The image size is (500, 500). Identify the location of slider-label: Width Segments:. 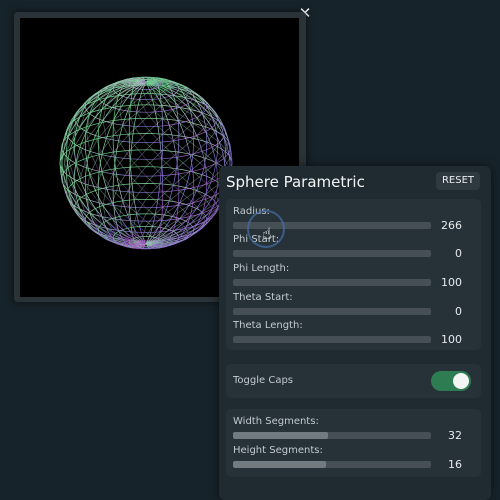
(276, 421).